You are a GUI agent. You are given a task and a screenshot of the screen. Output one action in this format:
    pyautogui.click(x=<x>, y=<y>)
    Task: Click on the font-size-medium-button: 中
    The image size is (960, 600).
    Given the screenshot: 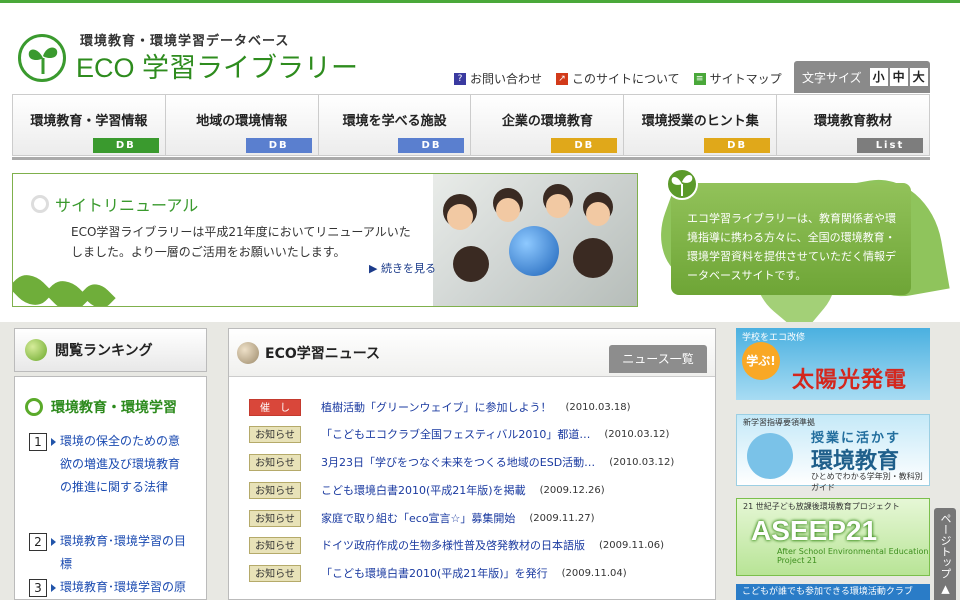 What is the action you would take?
    pyautogui.click(x=898, y=77)
    